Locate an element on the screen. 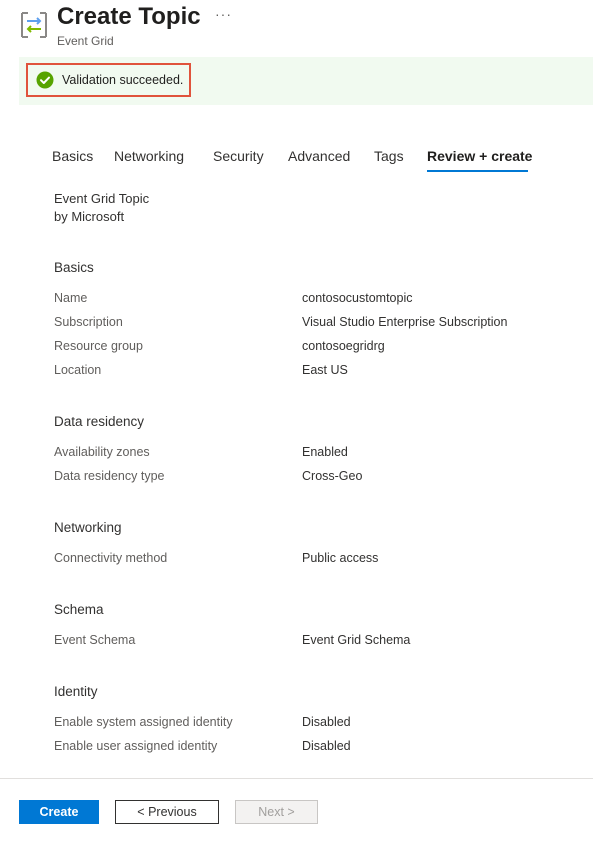  tab-review-create: Review + create is located at coordinates (479, 156).